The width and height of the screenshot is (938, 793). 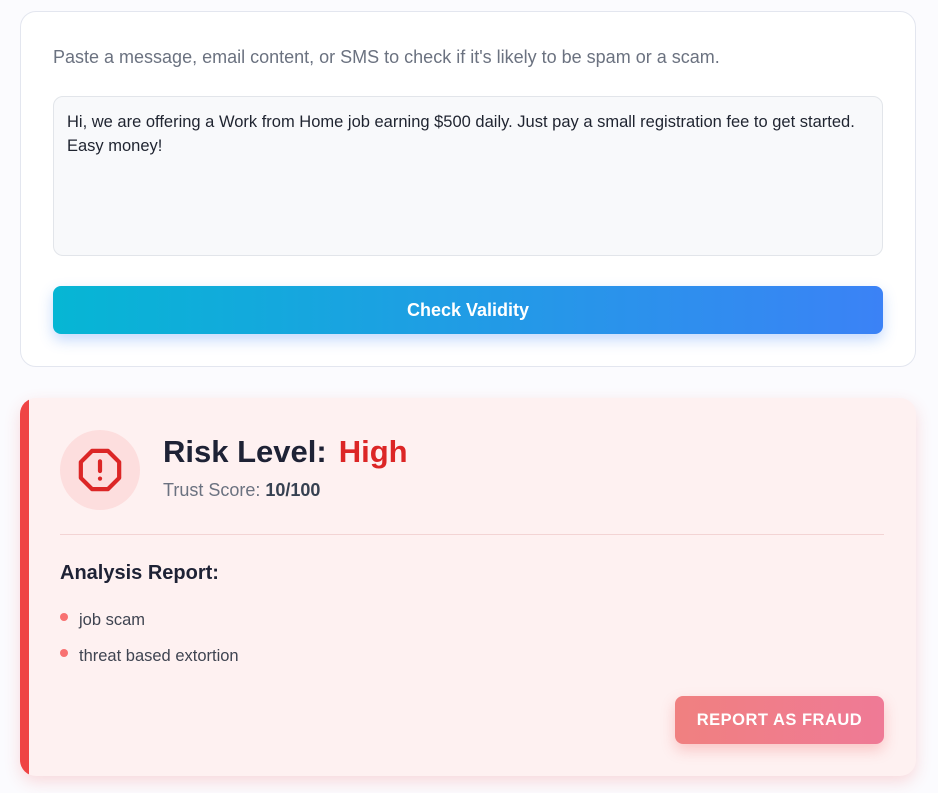 I want to click on alert-octagon-icon, so click(x=100, y=470).